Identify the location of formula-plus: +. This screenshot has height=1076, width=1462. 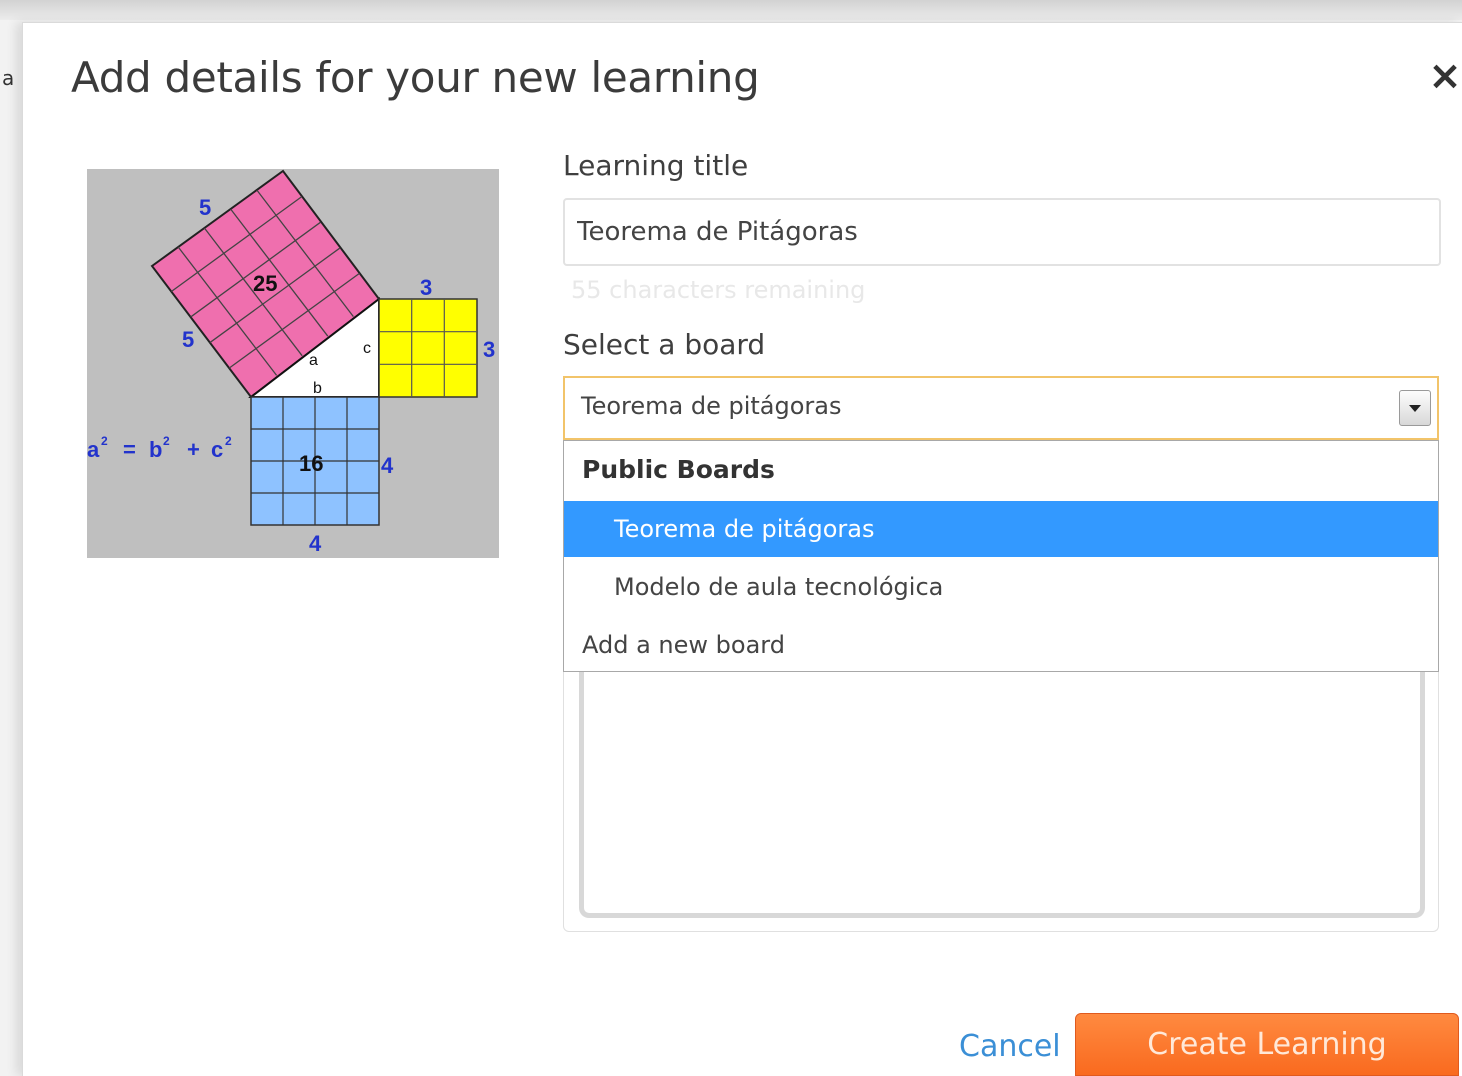
(193, 449).